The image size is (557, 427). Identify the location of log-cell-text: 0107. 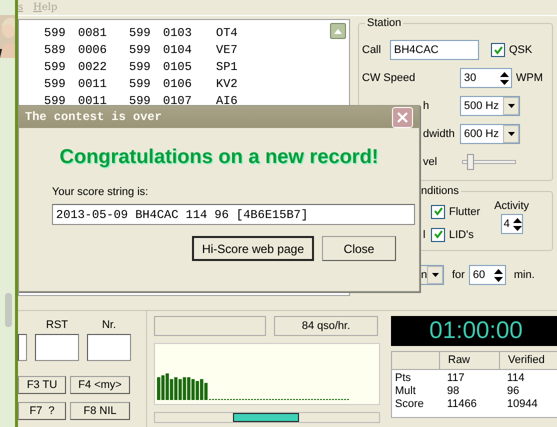
(178, 101).